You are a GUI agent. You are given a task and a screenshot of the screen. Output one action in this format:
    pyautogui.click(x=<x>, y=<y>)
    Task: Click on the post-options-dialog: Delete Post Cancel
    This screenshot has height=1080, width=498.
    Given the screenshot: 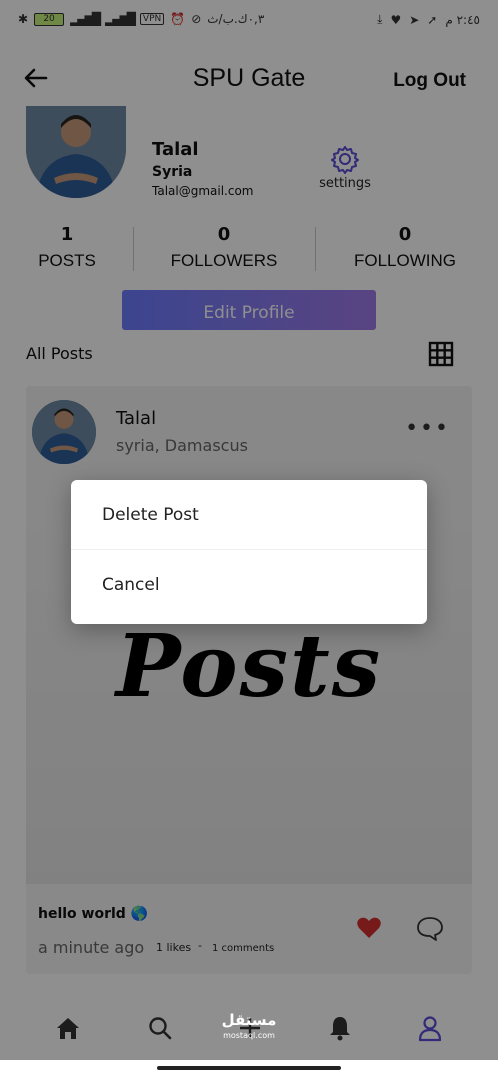 What is the action you would take?
    pyautogui.click(x=249, y=552)
    